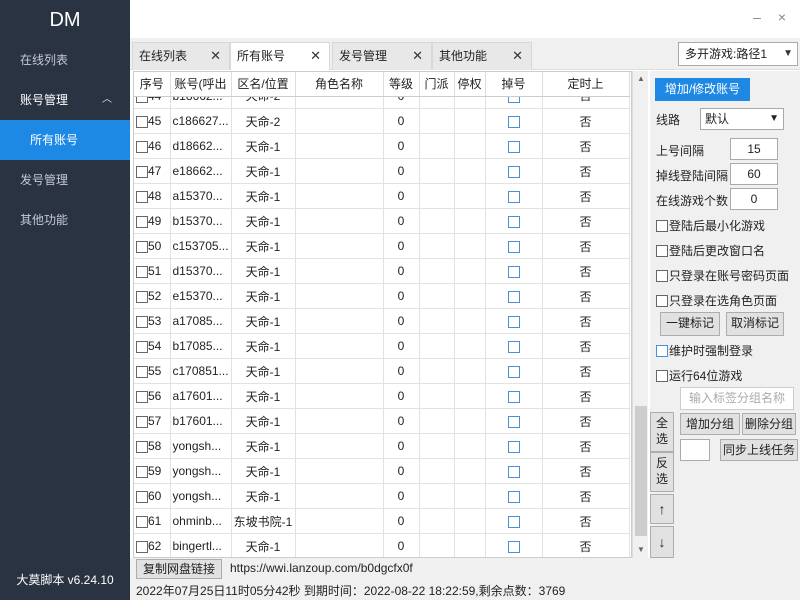 The image size is (800, 600). Describe the element at coordinates (517, 56) in the screenshot. I see `close-icon: ✕` at that location.